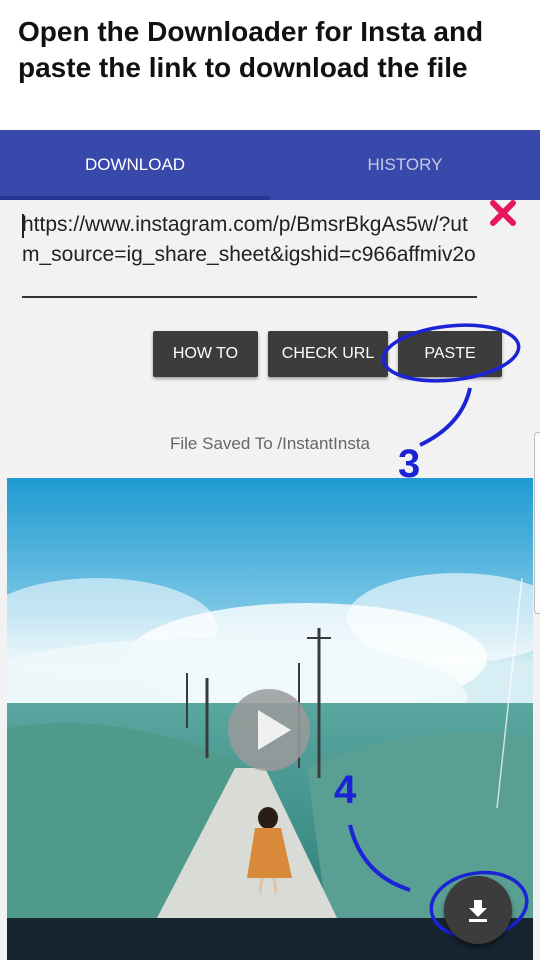 Image resolution: width=540 pixels, height=960 pixels. I want to click on download-fab, so click(478, 910).